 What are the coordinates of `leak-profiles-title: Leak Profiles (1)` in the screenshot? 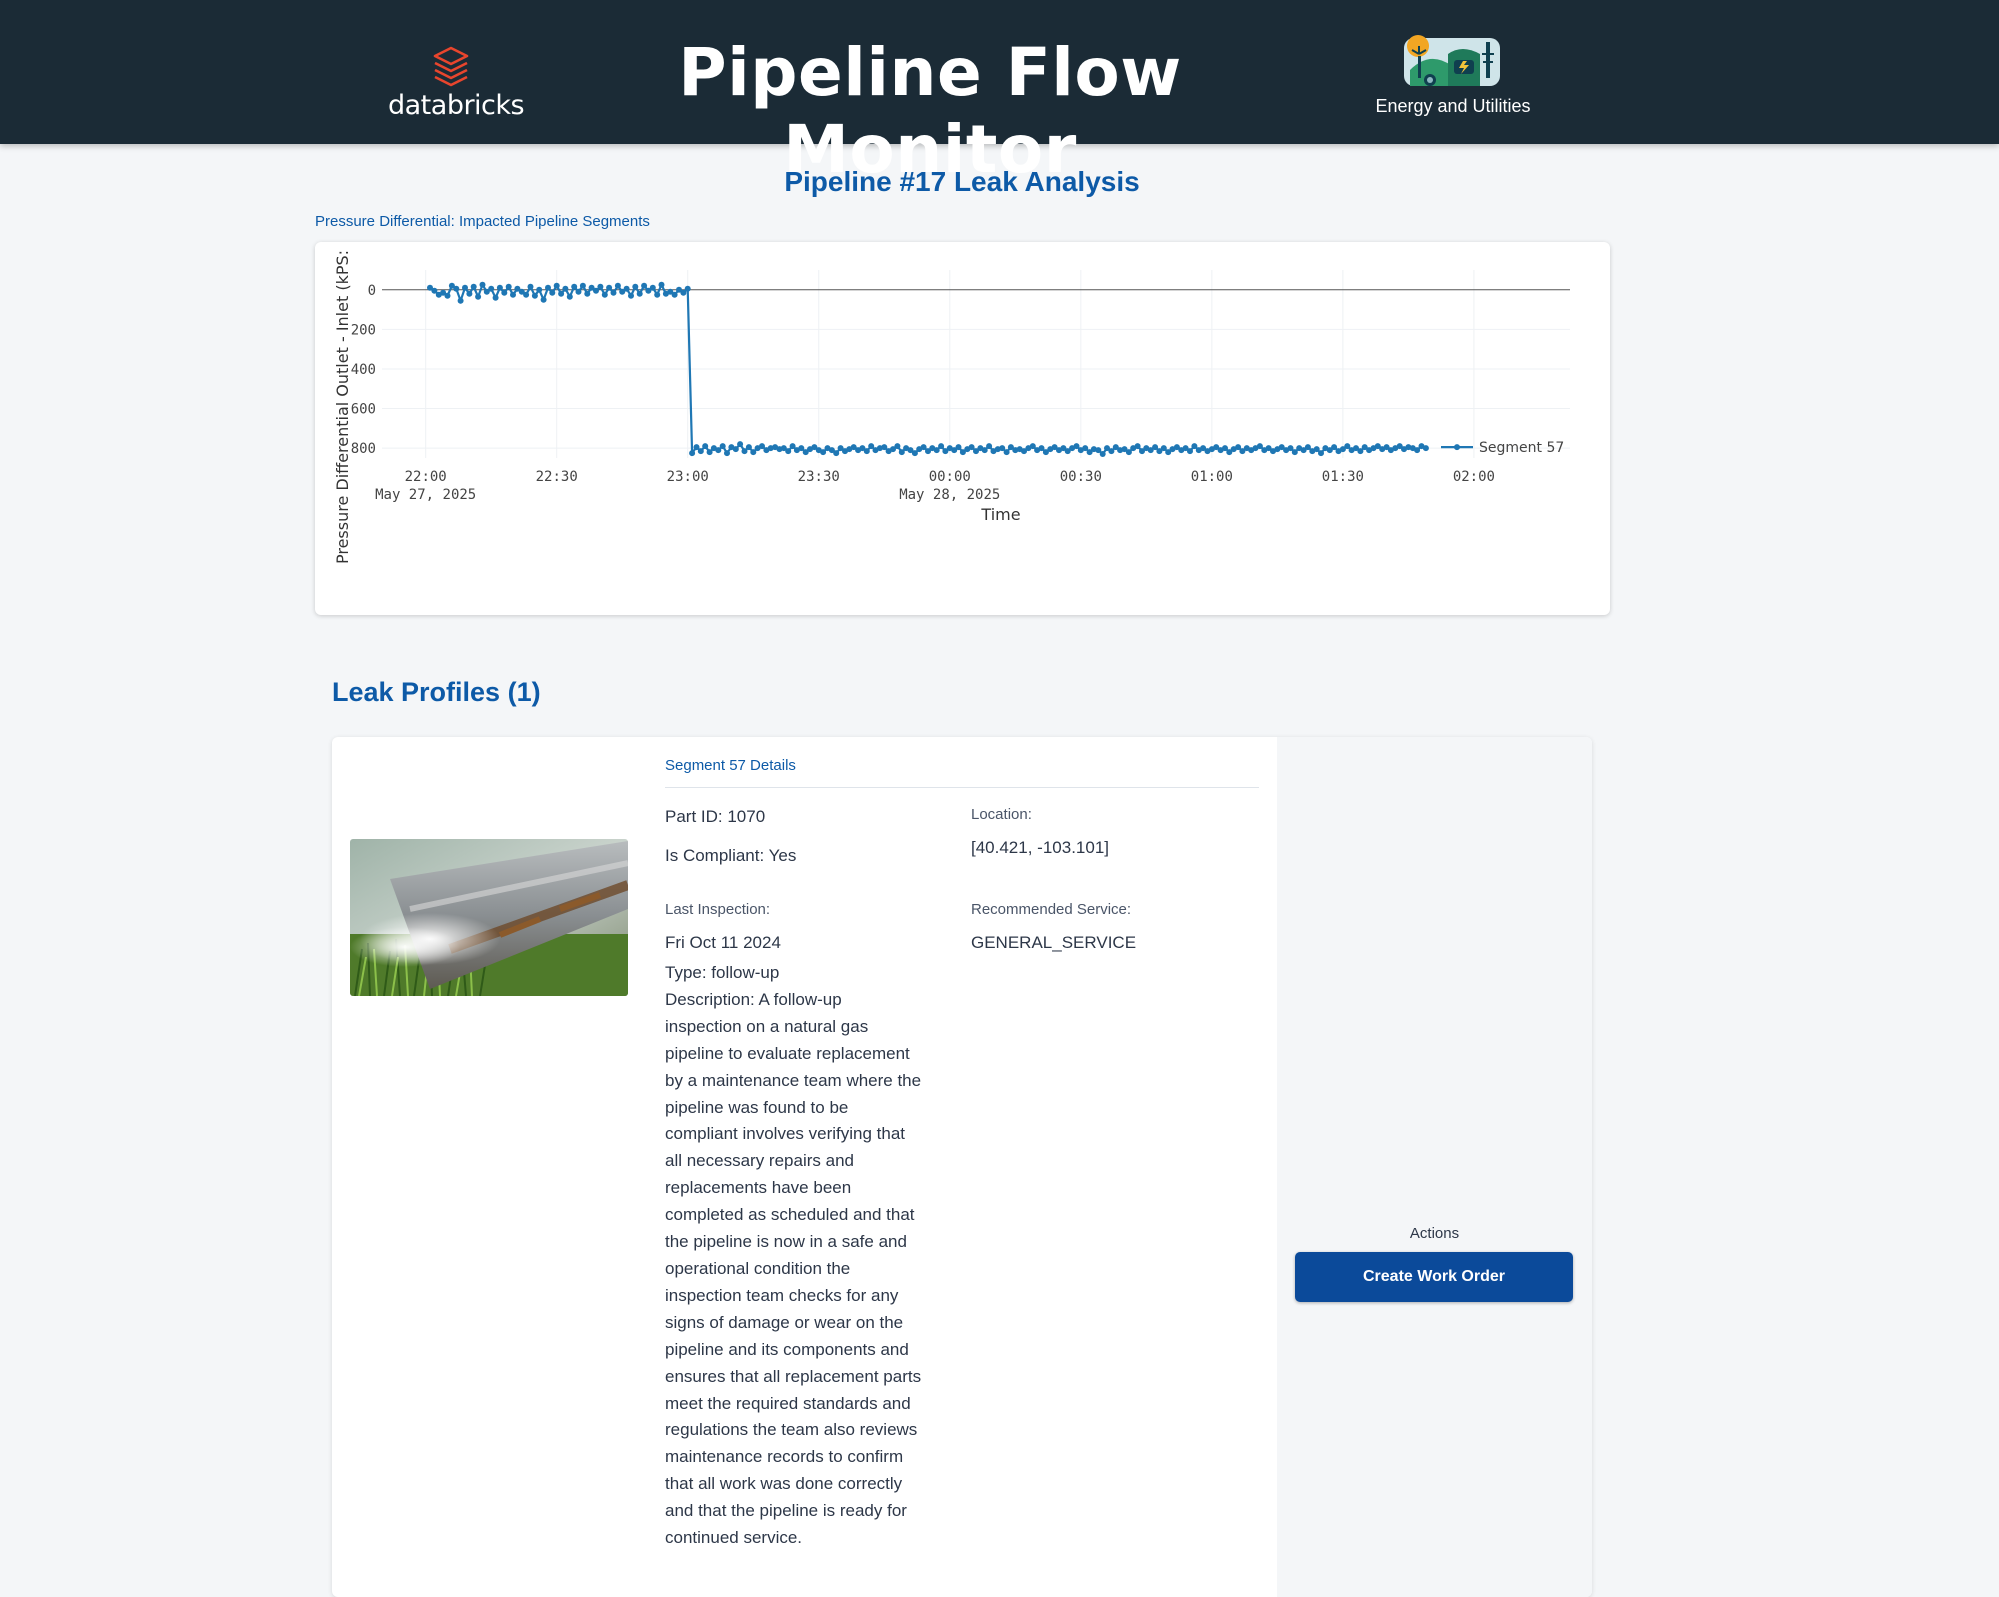 It's located at (436, 692).